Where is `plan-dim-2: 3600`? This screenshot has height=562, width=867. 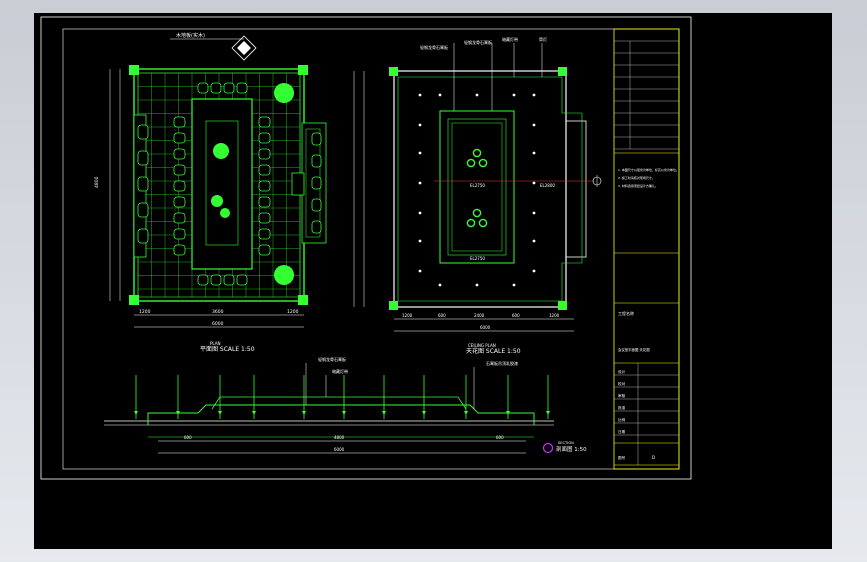
plan-dim-2: 3600 is located at coordinates (218, 312).